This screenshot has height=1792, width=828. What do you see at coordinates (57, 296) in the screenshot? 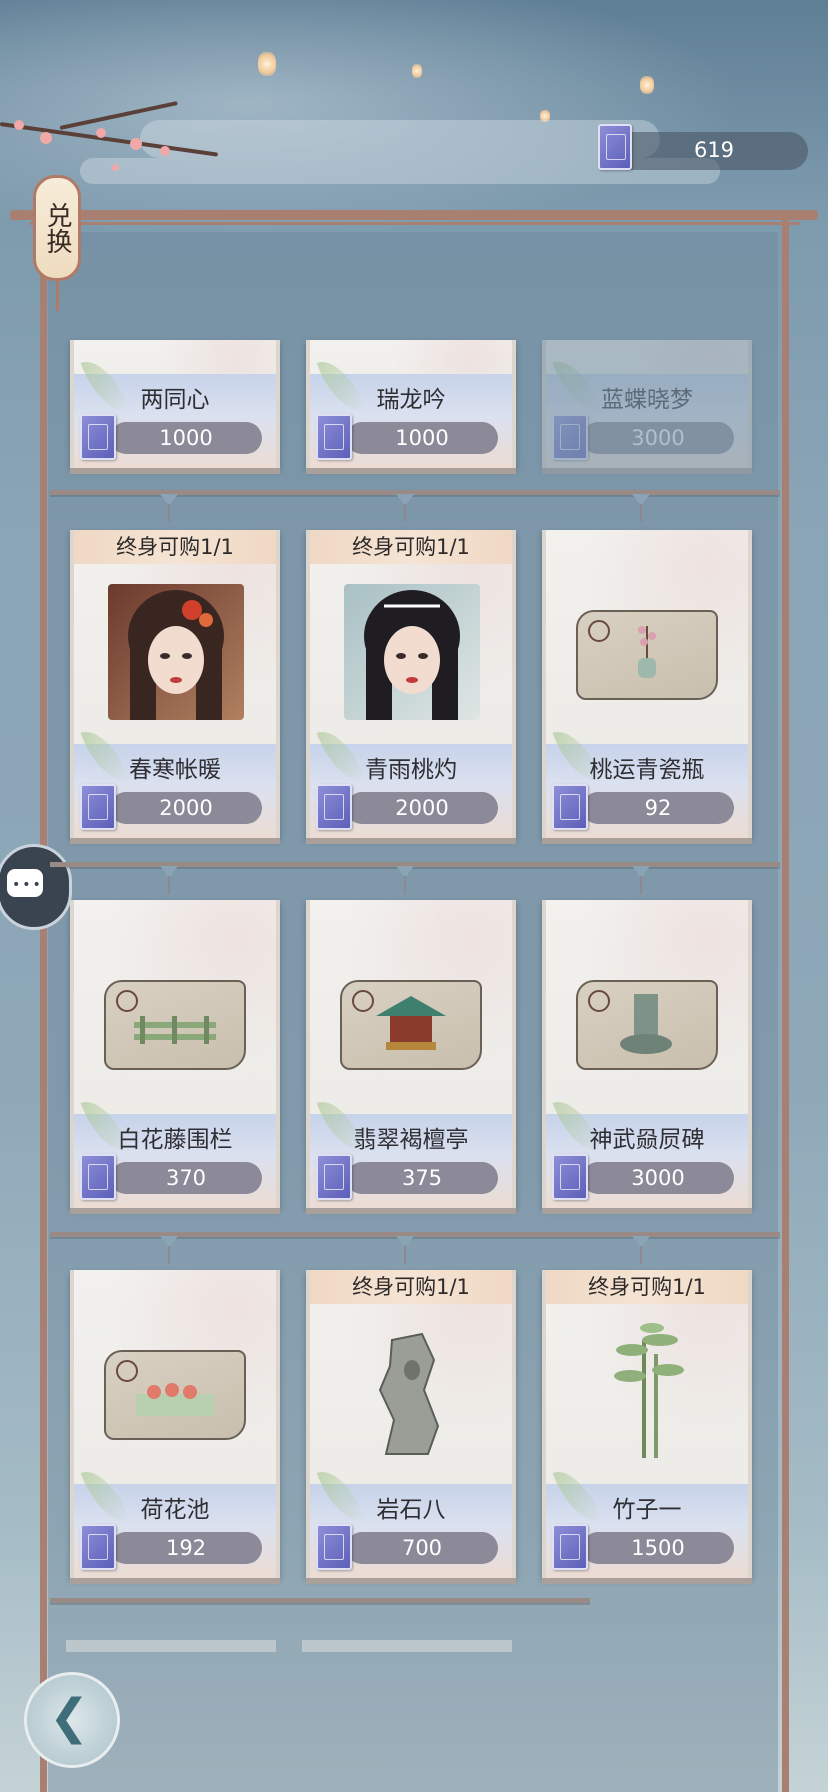
I see `lantern-string` at bounding box center [57, 296].